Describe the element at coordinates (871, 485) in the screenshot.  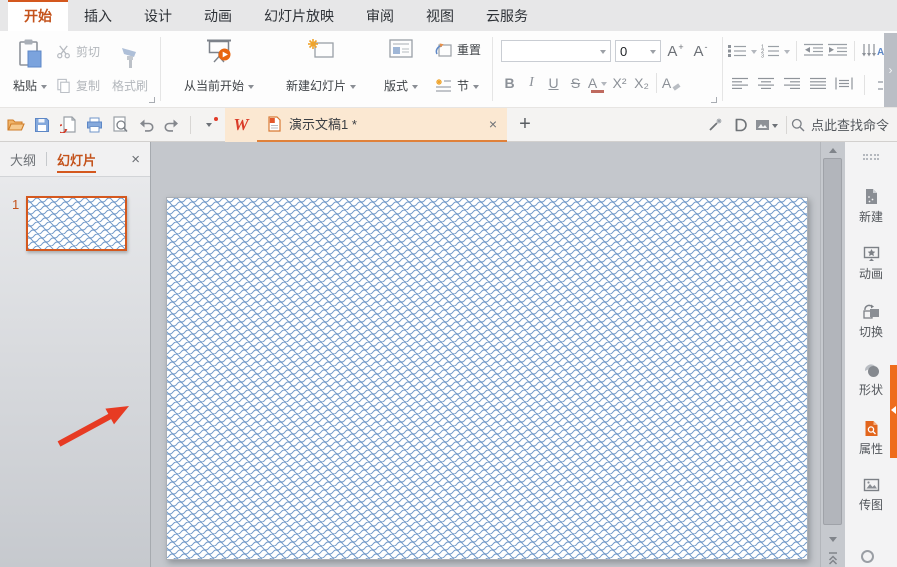
I see `upload-image-icon` at that location.